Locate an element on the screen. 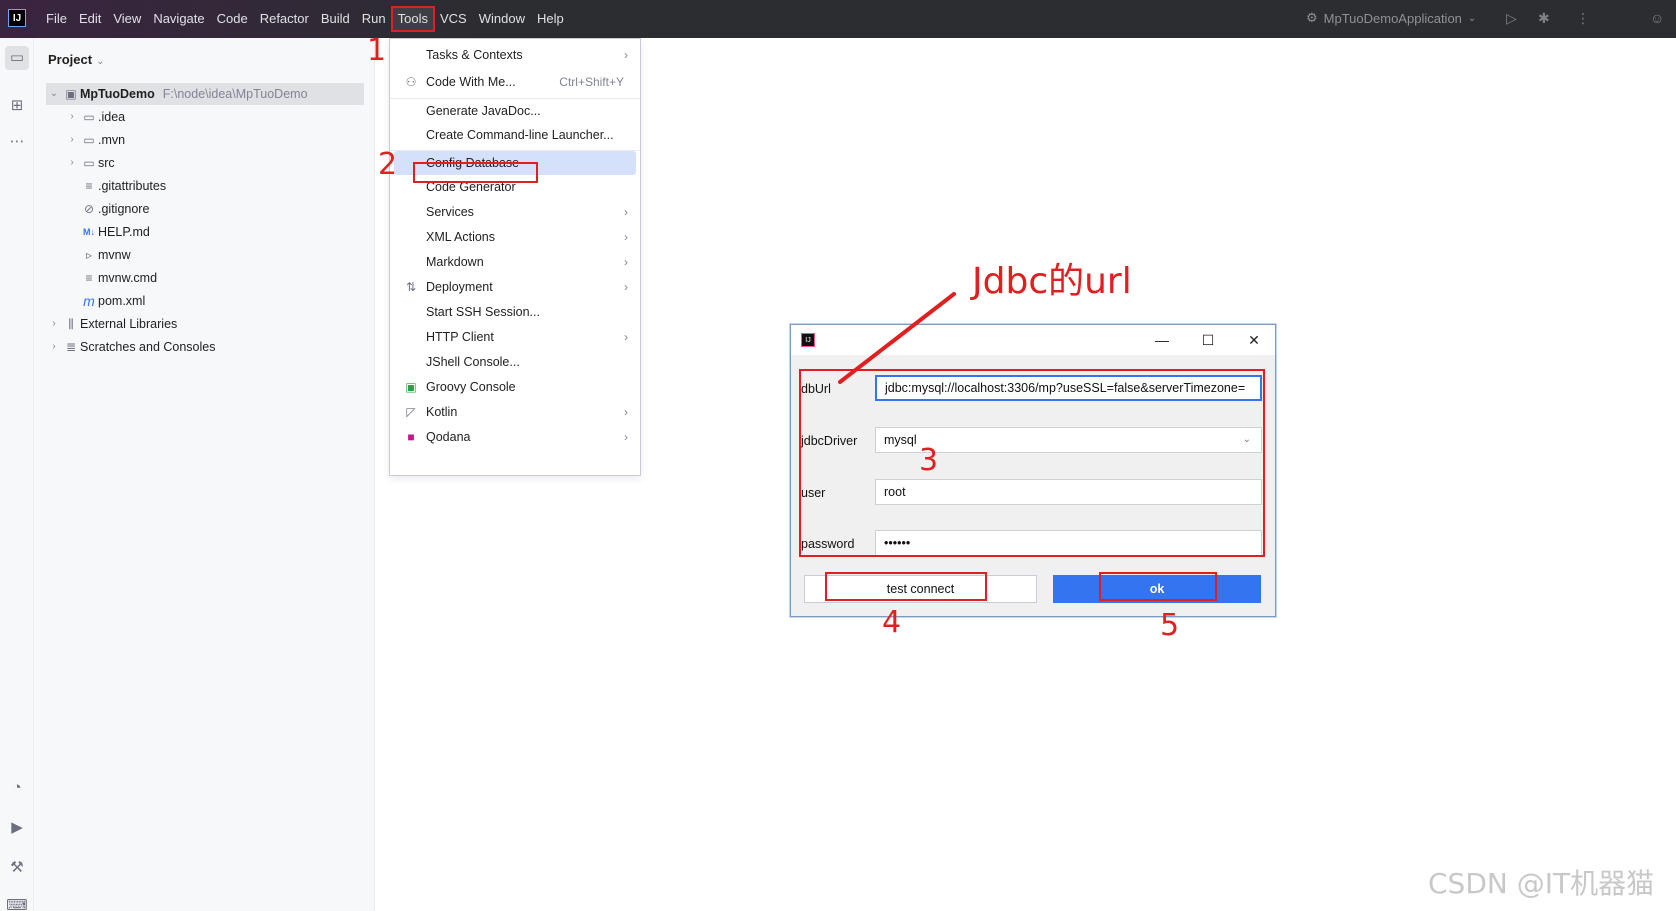 The image size is (1676, 911). annotation-arrow-line is located at coordinates (897, 338).